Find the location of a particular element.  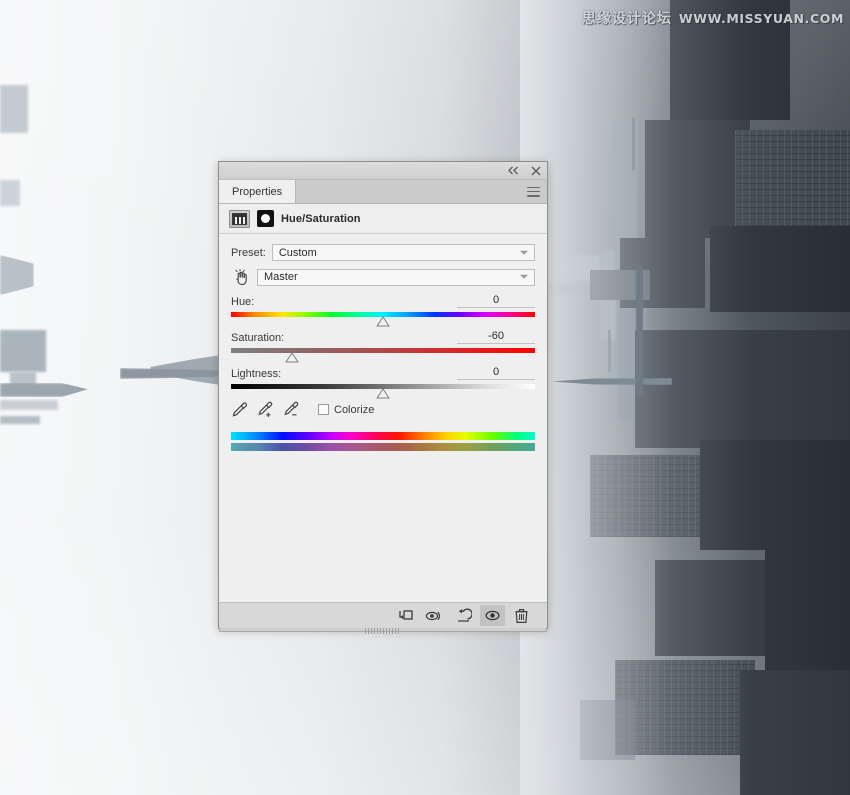

colorize-label: Colorize is located at coordinates (354, 409).